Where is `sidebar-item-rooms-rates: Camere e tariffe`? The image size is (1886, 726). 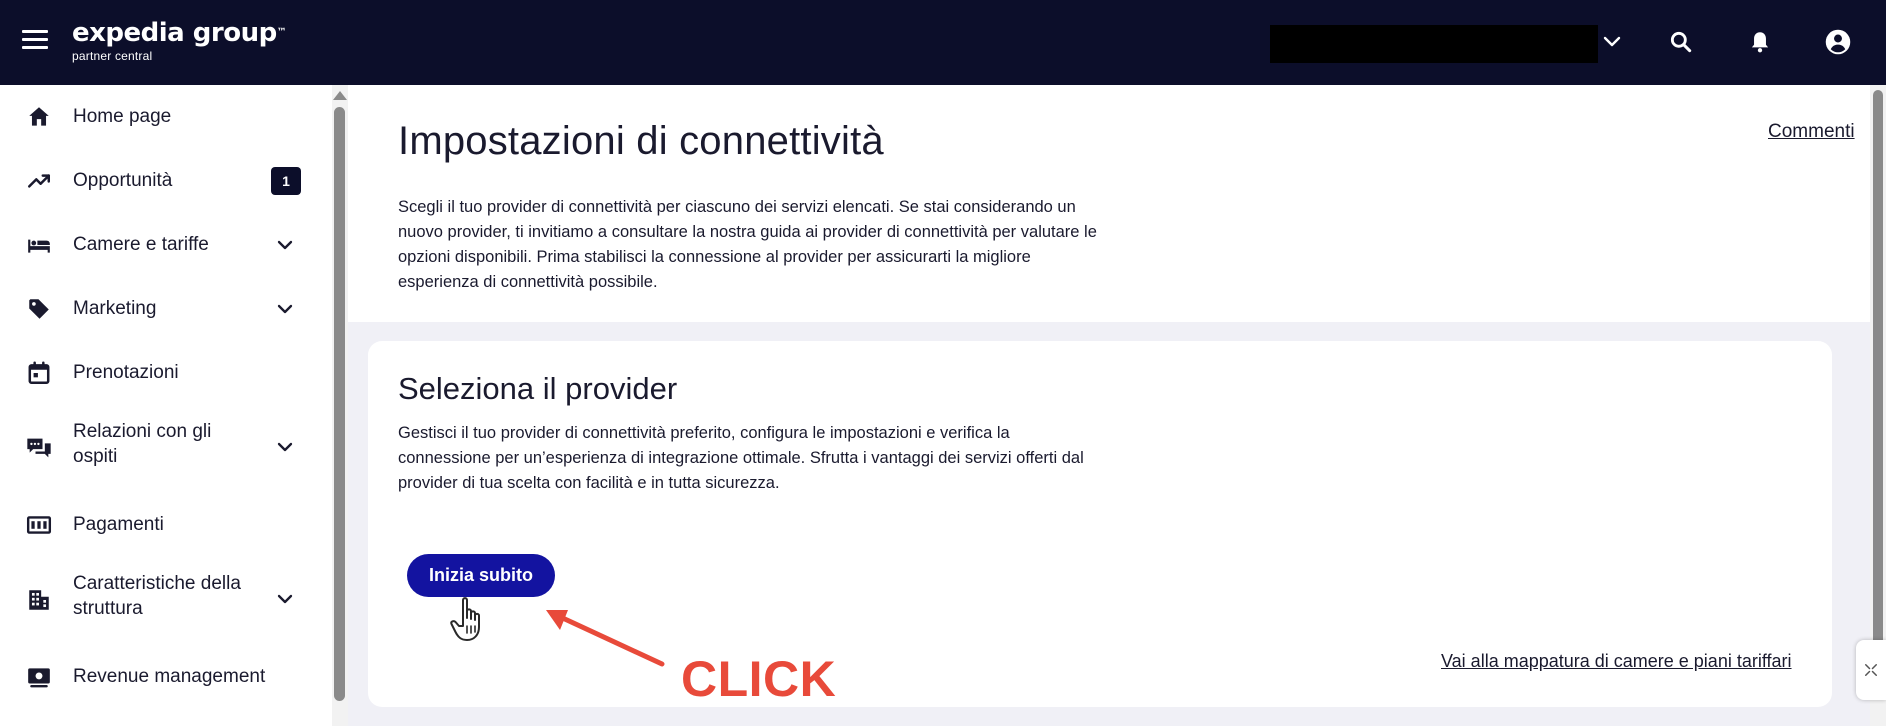 sidebar-item-rooms-rates: Camere e tariffe is located at coordinates (165, 245).